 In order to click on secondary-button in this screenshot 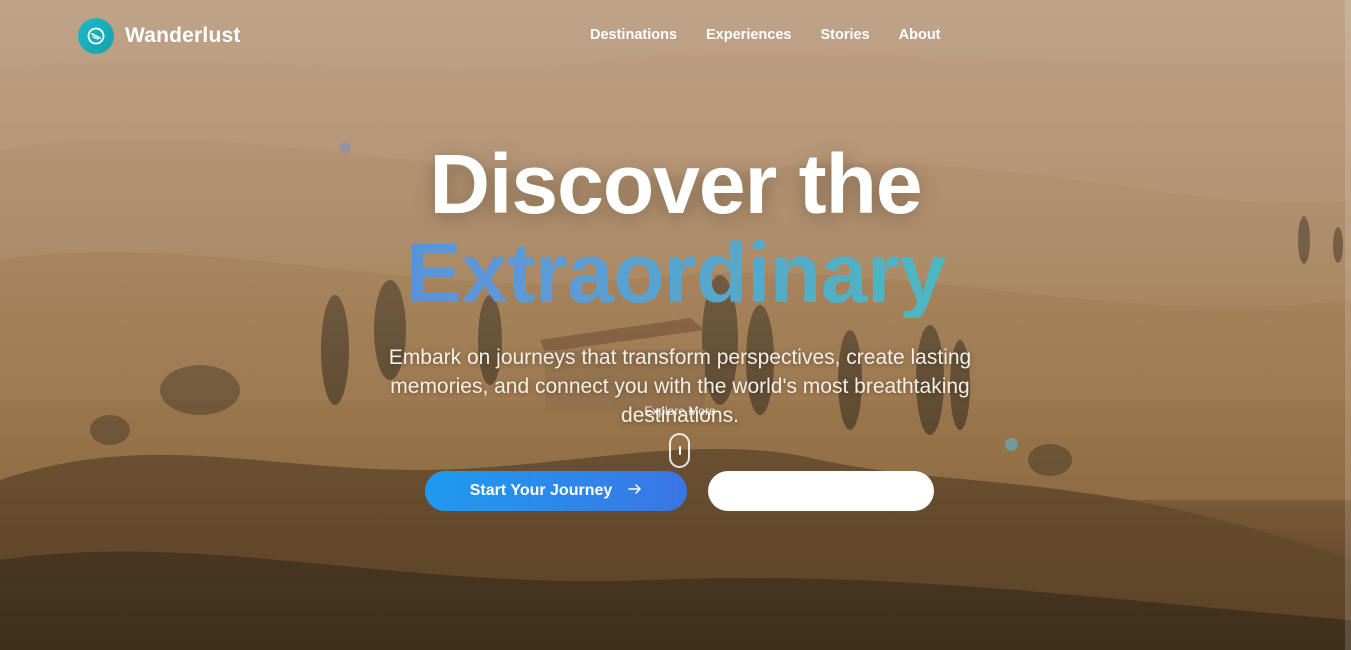, I will do `click(821, 491)`.